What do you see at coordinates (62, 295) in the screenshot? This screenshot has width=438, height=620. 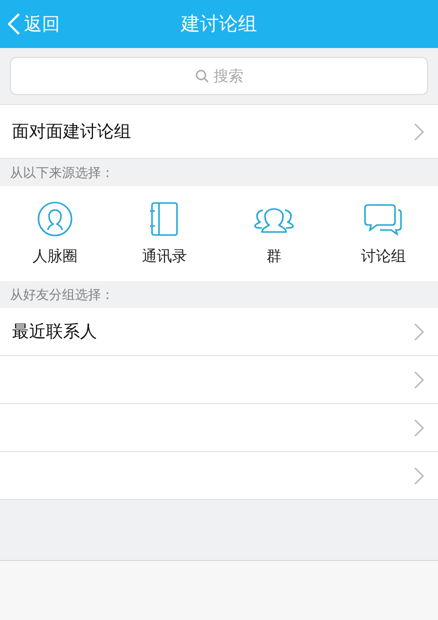 I see `section-heading: 从好友分组选择：` at bounding box center [62, 295].